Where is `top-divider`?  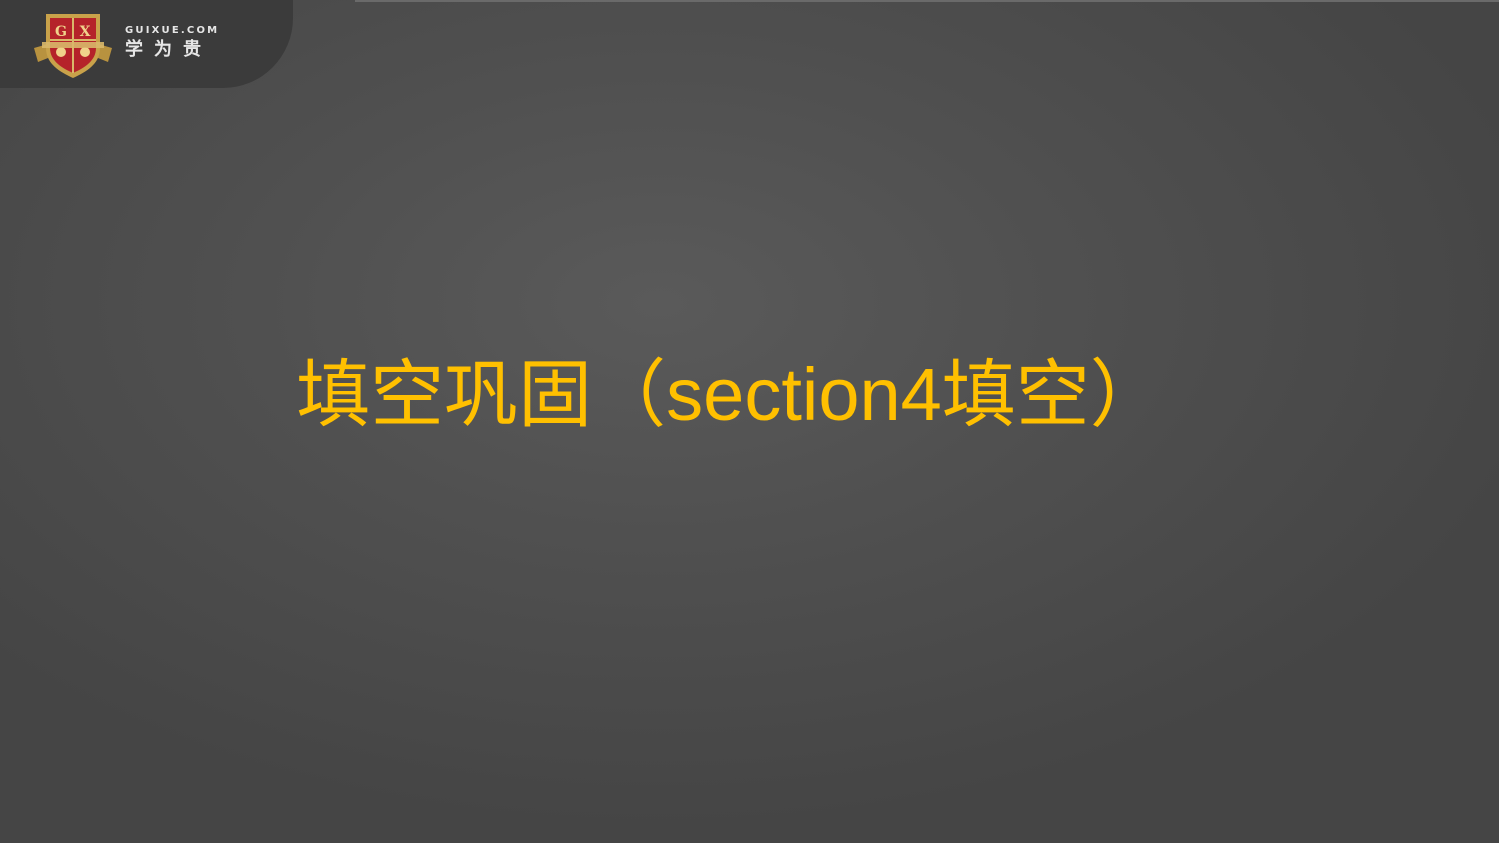 top-divider is located at coordinates (927, 1).